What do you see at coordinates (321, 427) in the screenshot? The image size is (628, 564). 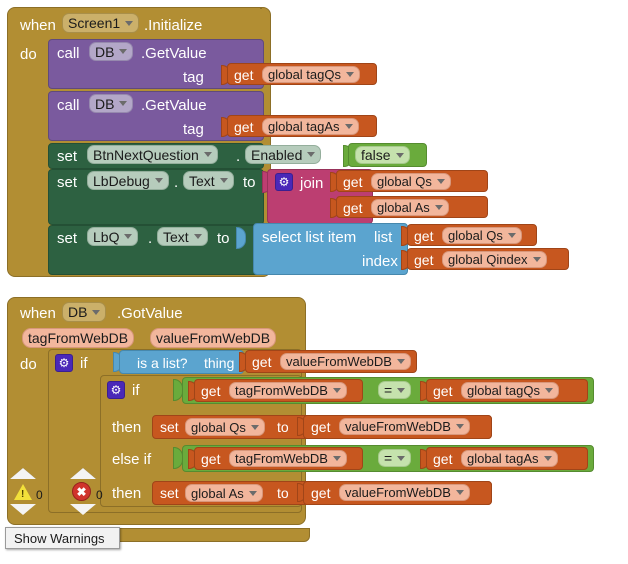 I see `get-label-10: get` at bounding box center [321, 427].